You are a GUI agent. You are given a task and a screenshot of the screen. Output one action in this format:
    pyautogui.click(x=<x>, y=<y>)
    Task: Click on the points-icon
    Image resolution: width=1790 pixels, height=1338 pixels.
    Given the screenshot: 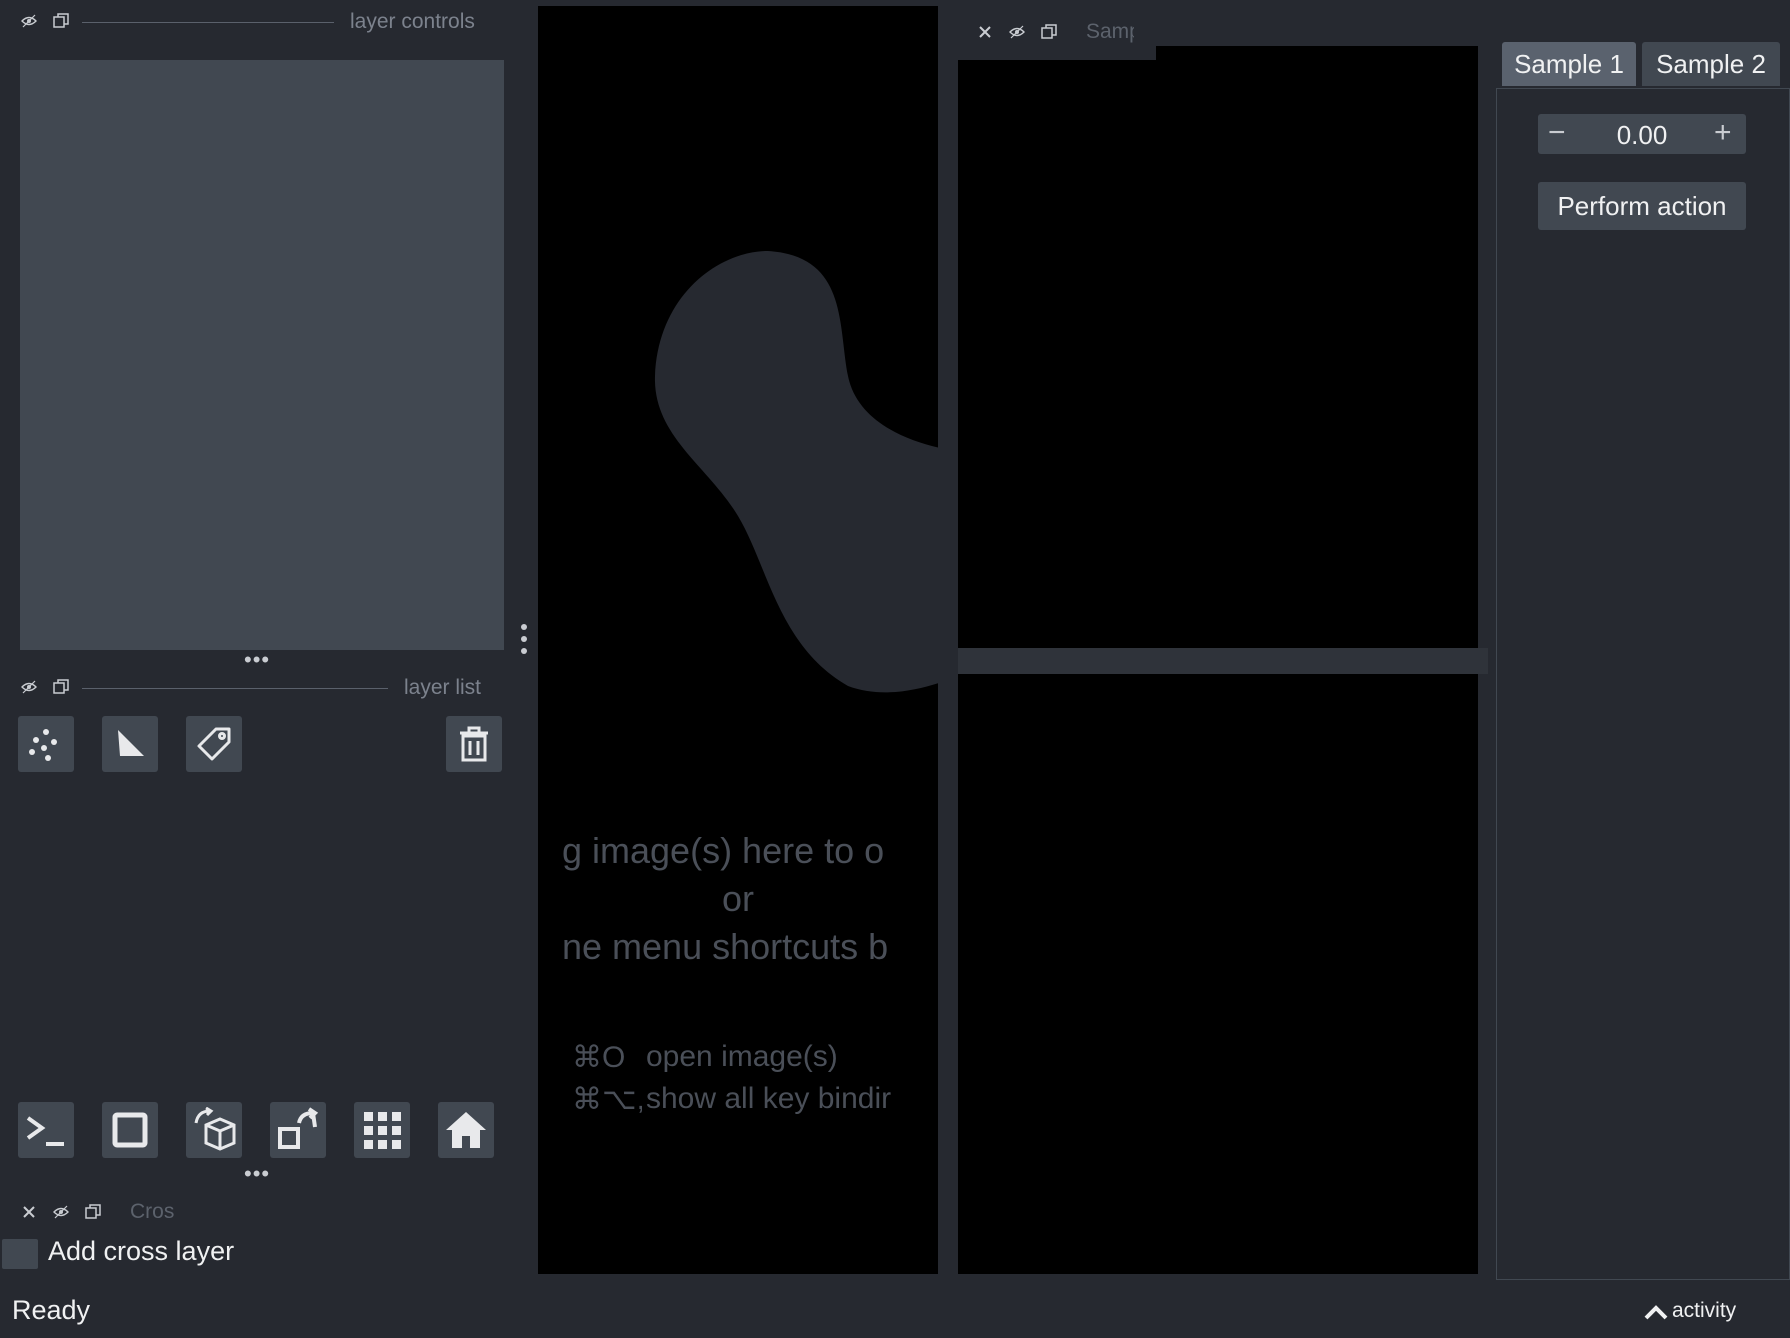 What is the action you would take?
    pyautogui.click(x=46, y=744)
    